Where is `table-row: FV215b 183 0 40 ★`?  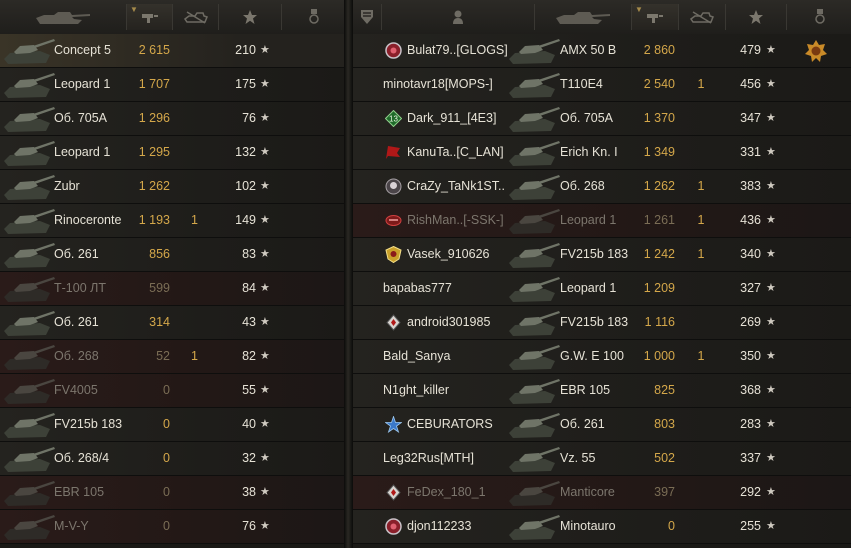 table-row: FV215b 183 0 40 ★ is located at coordinates (172, 425).